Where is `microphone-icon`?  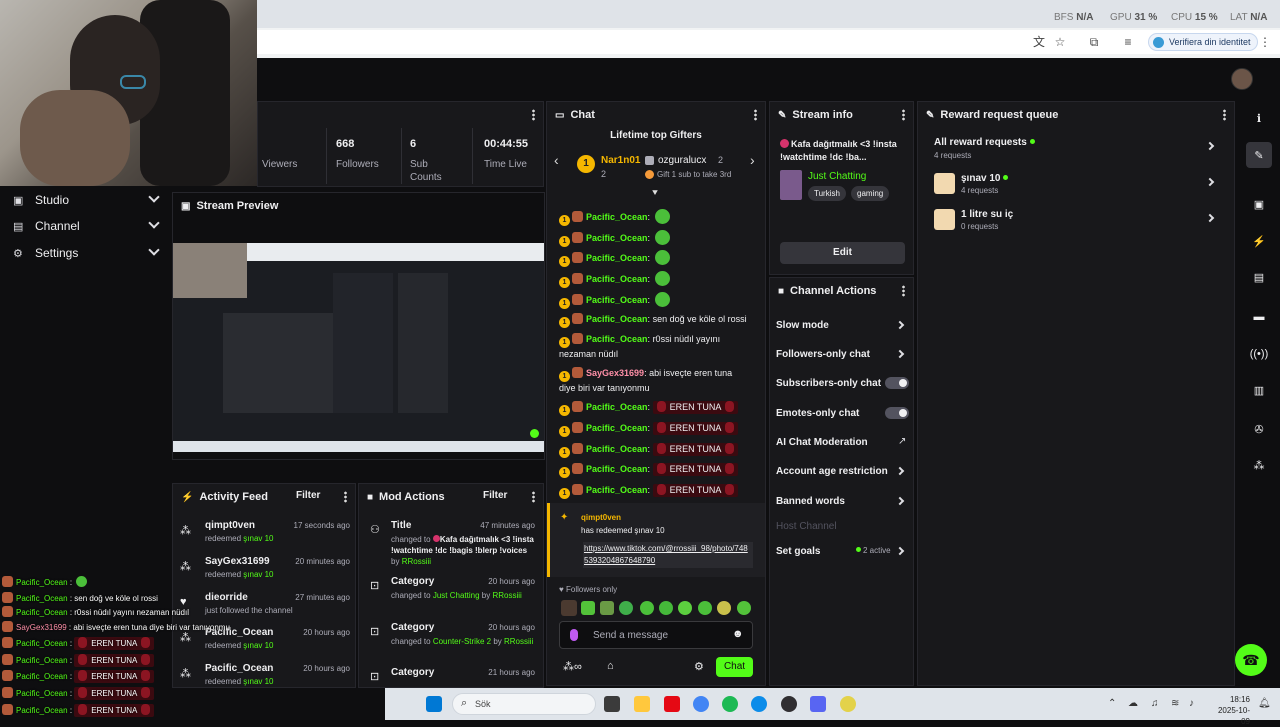
microphone-icon is located at coordinates (574, 635).